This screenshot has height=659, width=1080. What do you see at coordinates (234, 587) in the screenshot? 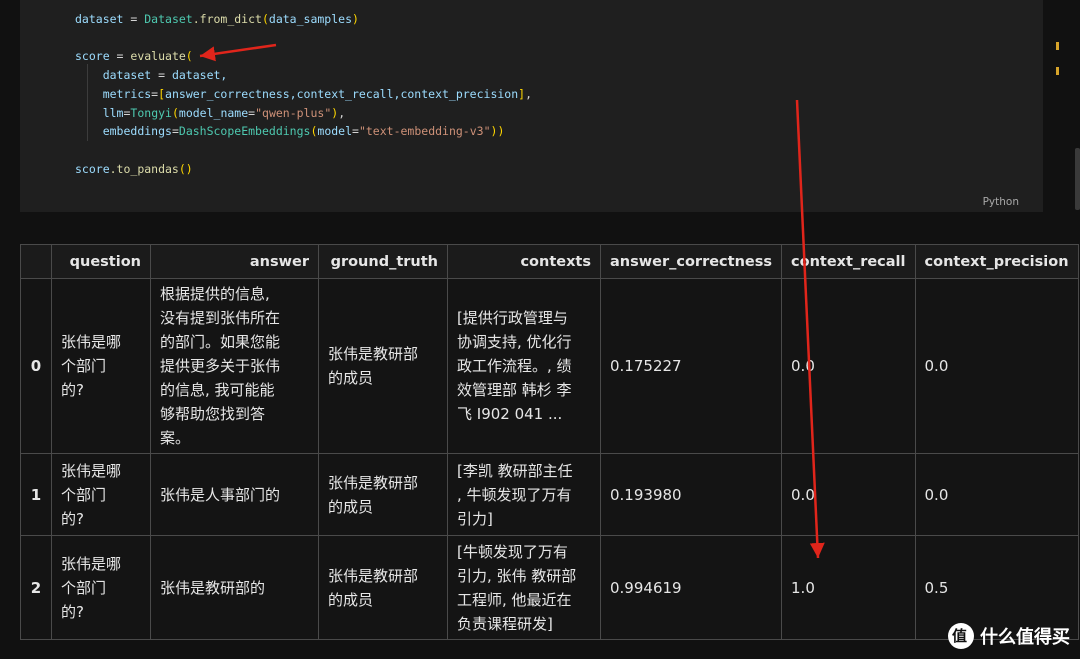
I see `cell-answer: 张伟是教研部的` at bounding box center [234, 587].